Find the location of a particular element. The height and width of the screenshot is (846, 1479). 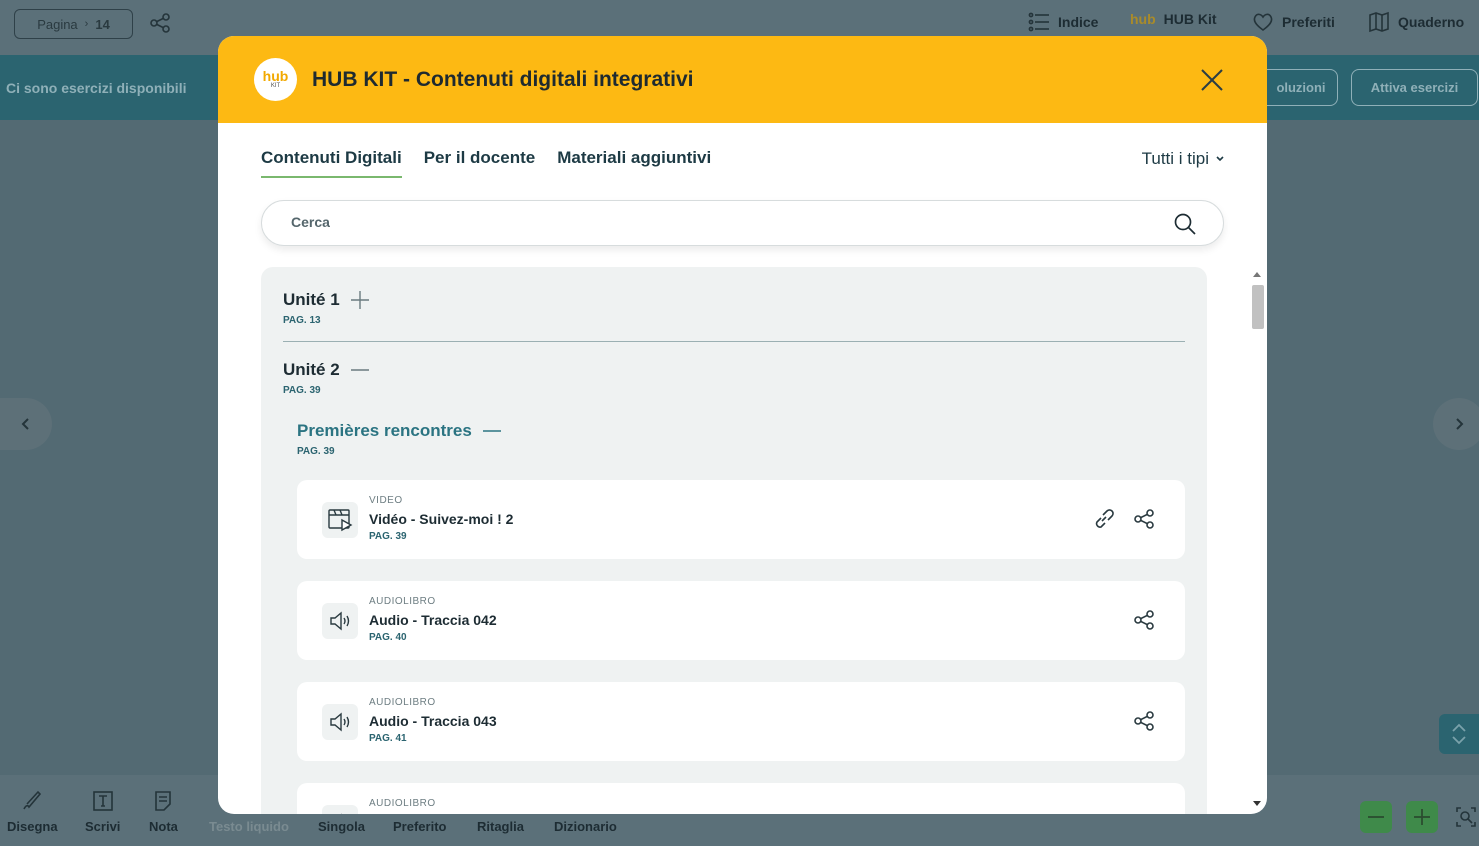

item-title: Vidéo - Suivez-moi ! 2 is located at coordinates (441, 519).